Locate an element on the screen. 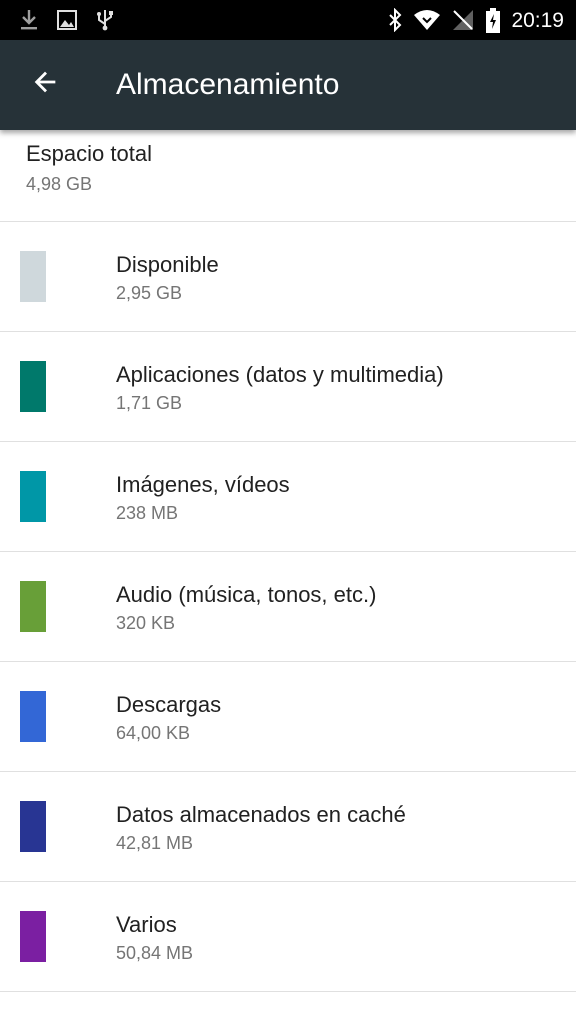 This screenshot has width=576, height=1024. no-signal-icon is located at coordinates (463, 20).